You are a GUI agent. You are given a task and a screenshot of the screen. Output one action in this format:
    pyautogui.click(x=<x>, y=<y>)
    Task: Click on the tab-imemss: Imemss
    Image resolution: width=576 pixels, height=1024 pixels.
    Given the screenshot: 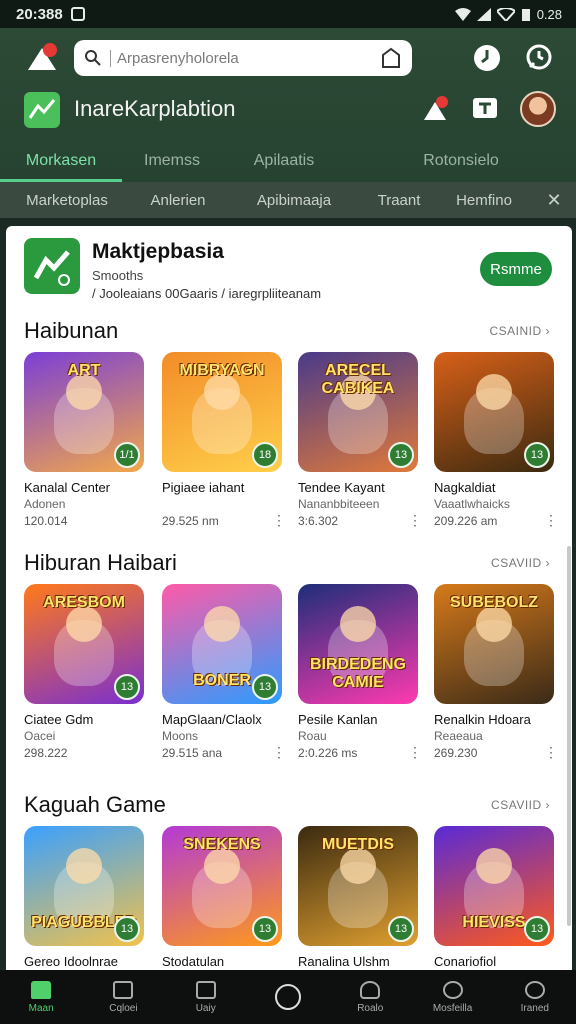 What is the action you would take?
    pyautogui.click(x=172, y=162)
    